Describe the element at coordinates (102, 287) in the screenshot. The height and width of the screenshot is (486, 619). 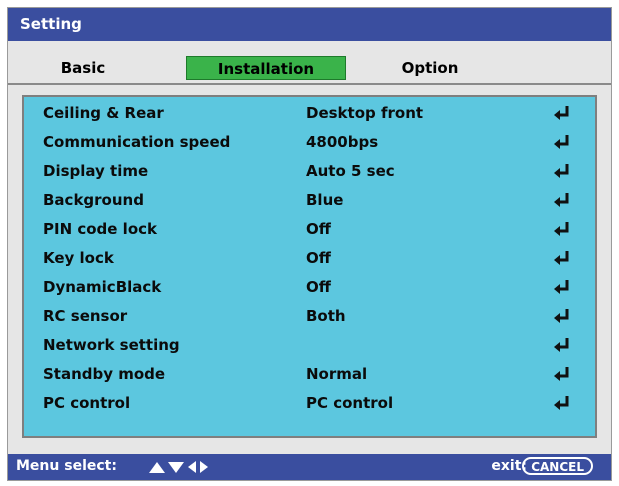
I see `menu-item-label: DynamicBlack` at that location.